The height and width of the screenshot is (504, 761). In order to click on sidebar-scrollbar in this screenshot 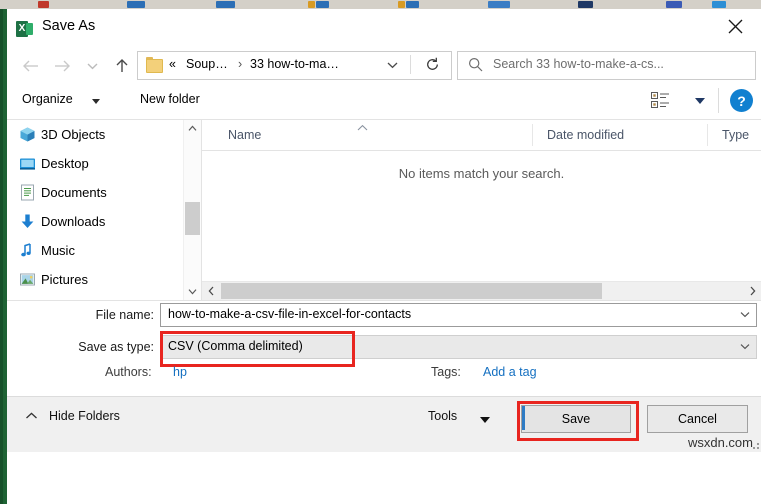, I will do `click(192, 210)`.